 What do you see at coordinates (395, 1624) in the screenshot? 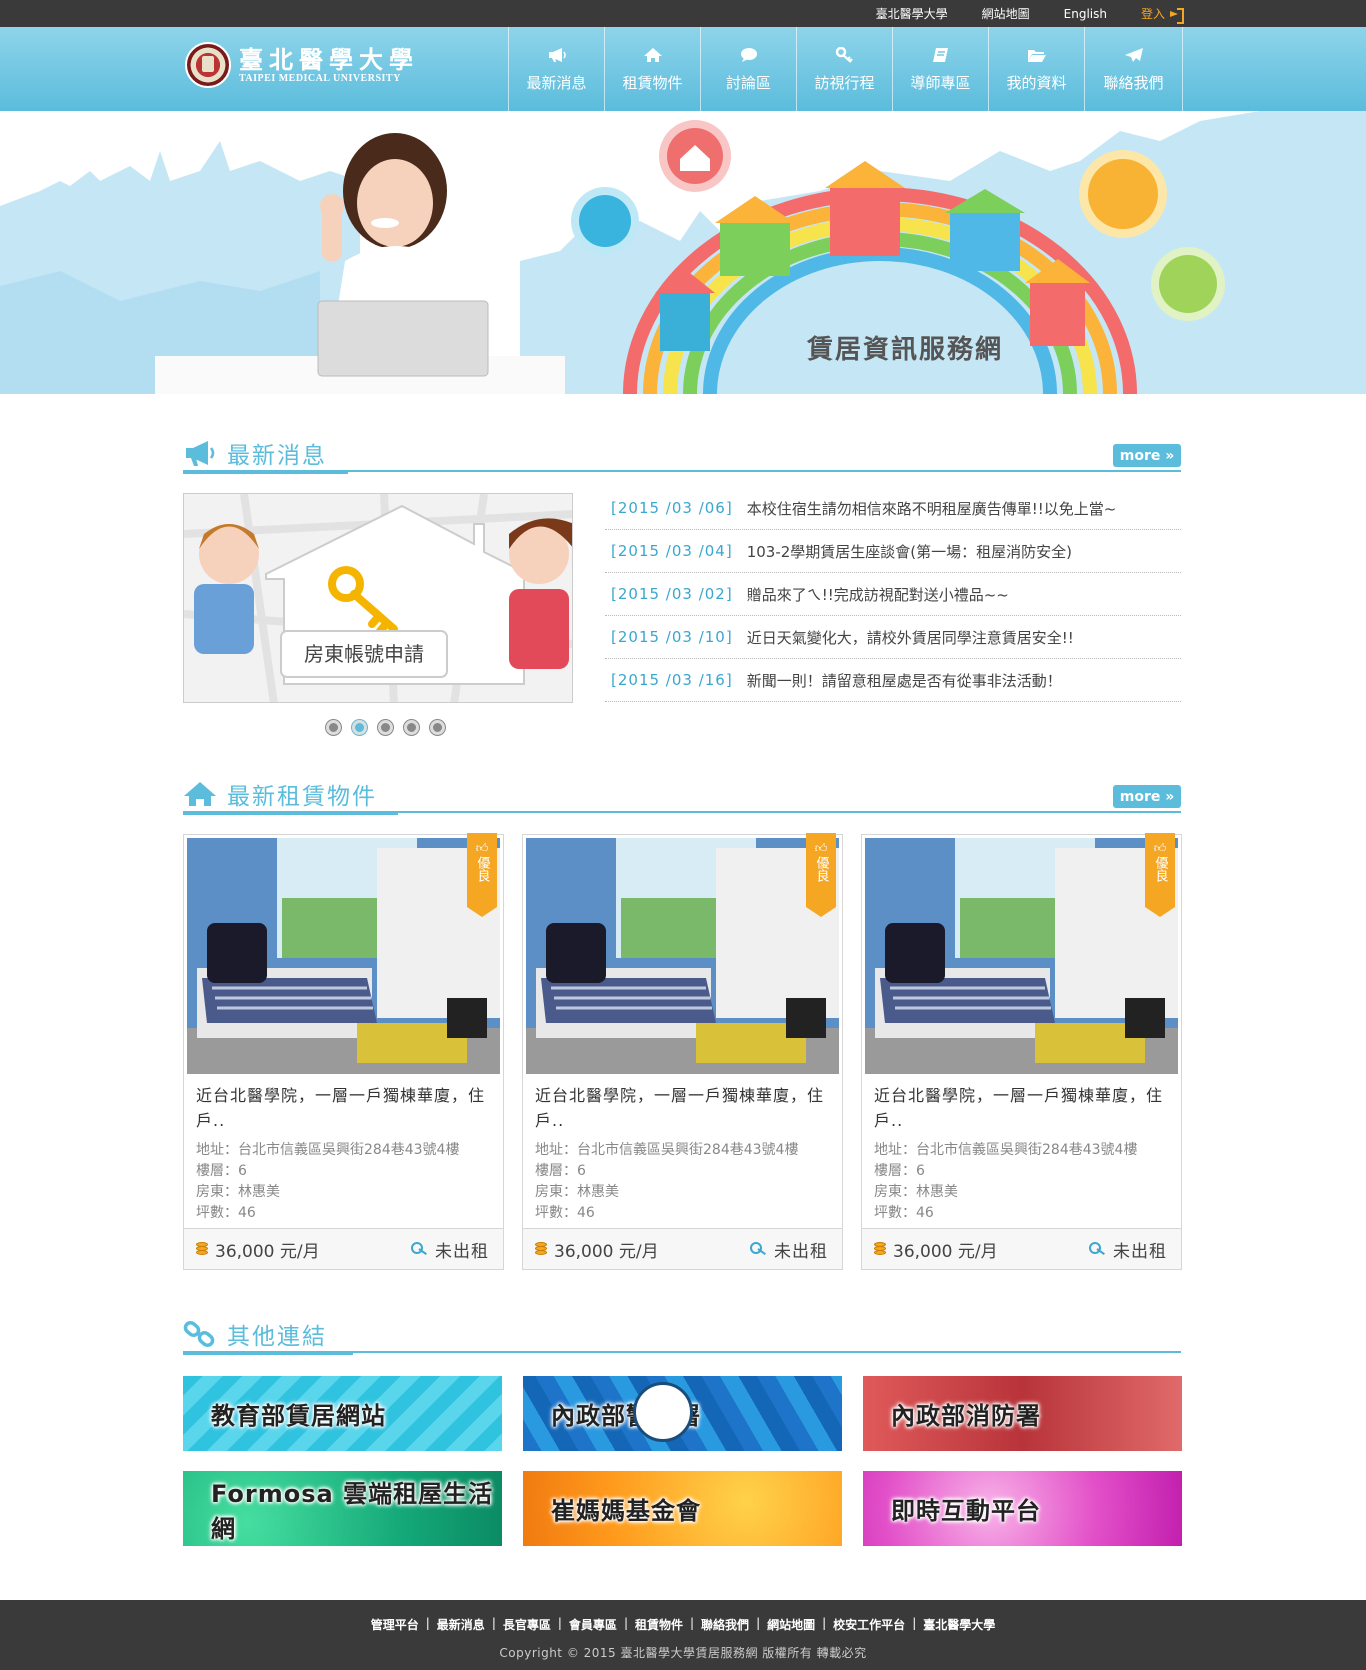
I see `footer-link: 管理平台` at bounding box center [395, 1624].